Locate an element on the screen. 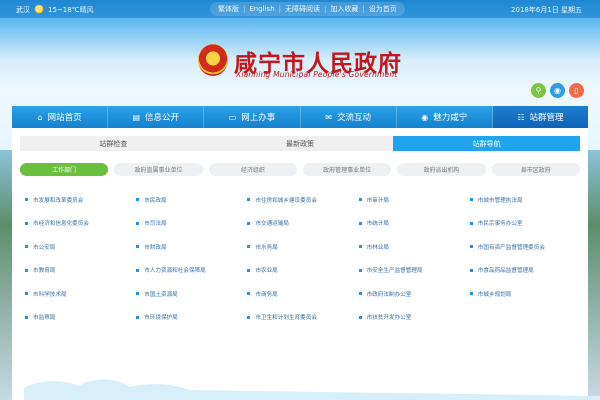 Image resolution: width=600 pixels, height=400 pixels. department-link: 市国有资产监督管理委员会 is located at coordinates (522, 247).